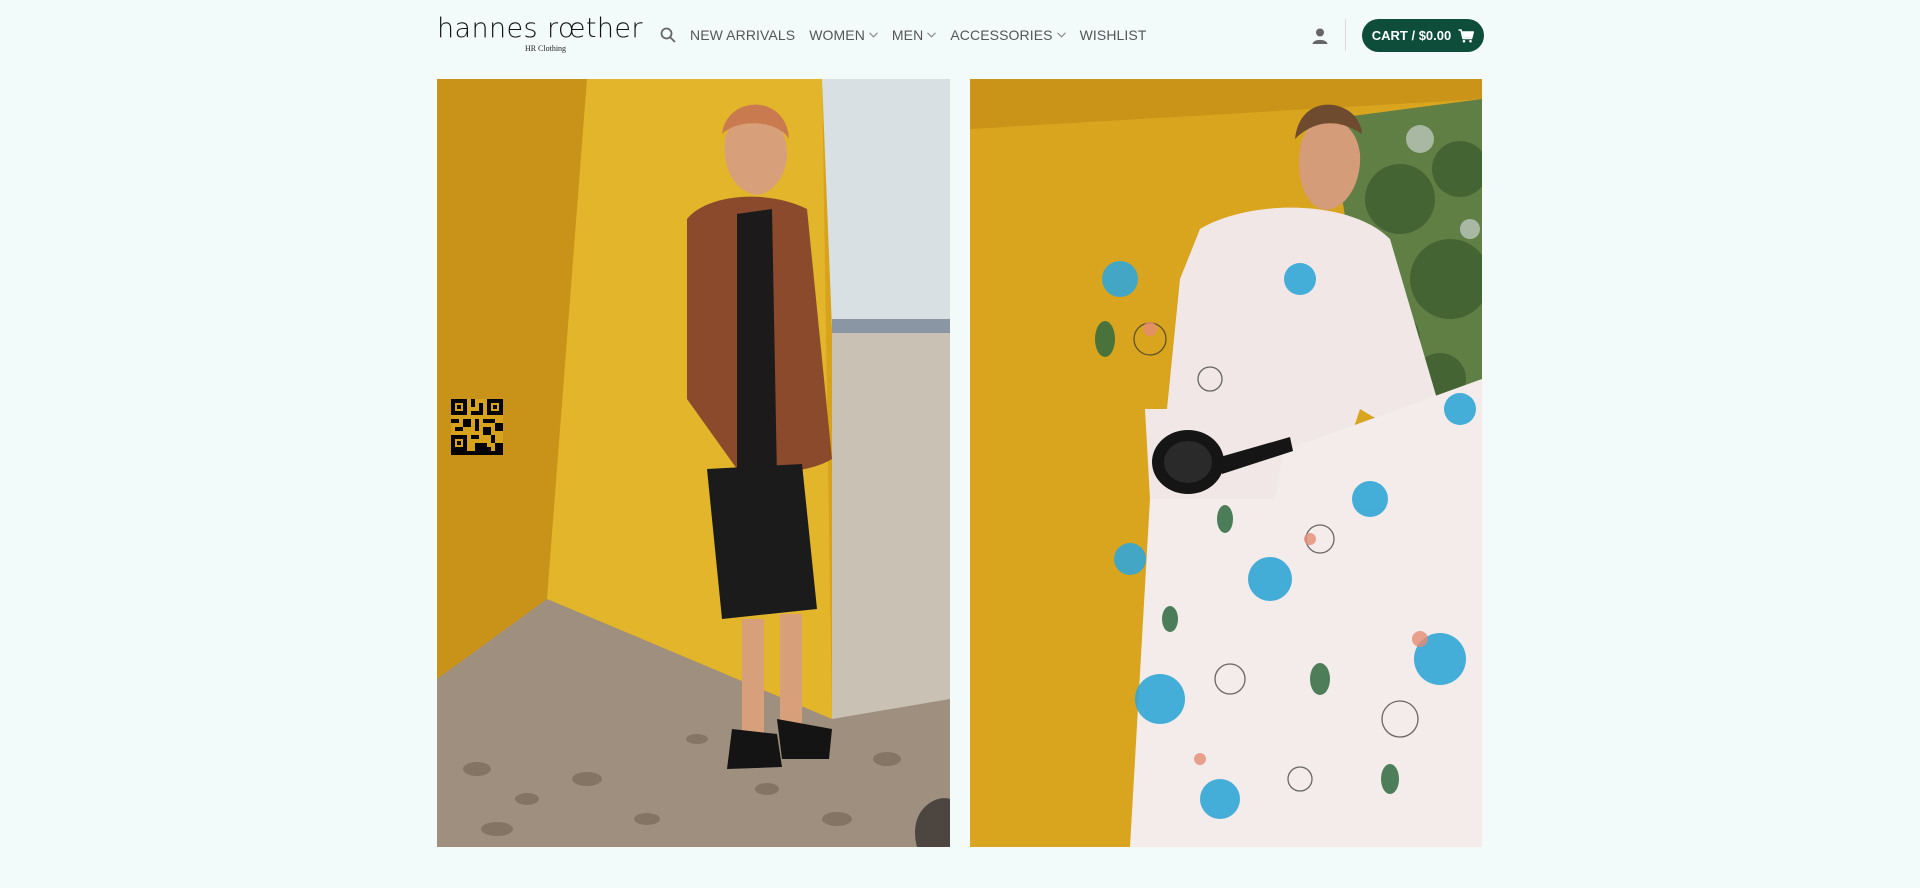 Image resolution: width=1920 pixels, height=888 pixels. I want to click on brand-logo: hannes rœther HR Clothing, so click(540, 35).